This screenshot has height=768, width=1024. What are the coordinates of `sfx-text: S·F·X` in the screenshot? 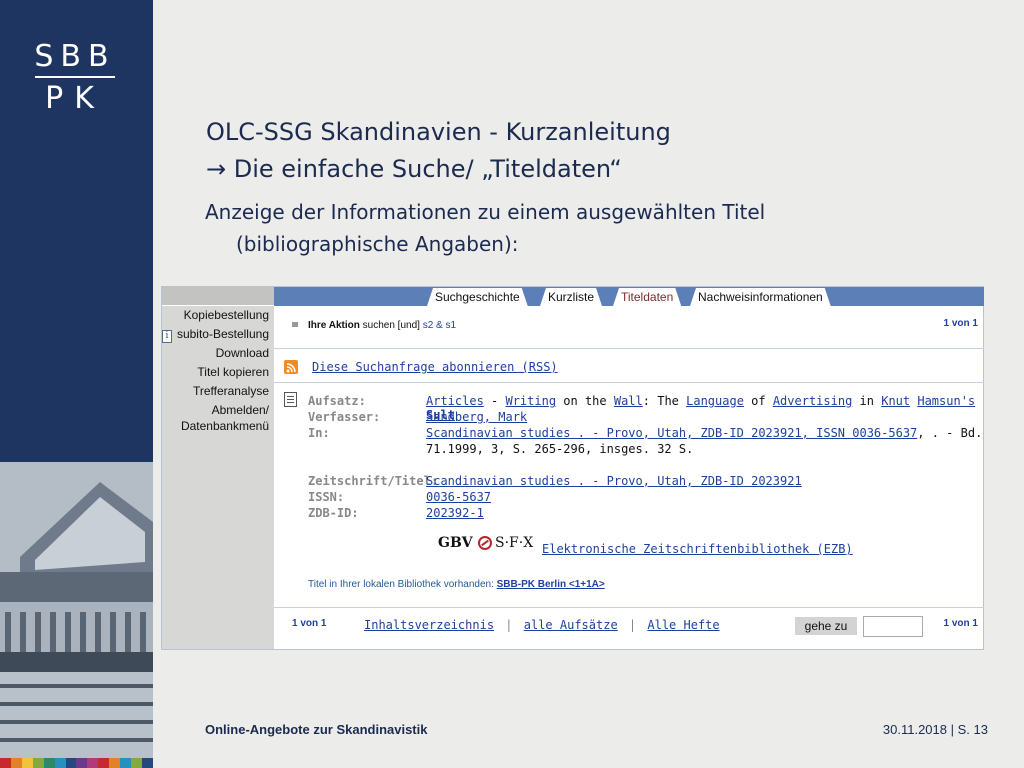 It's located at (514, 543).